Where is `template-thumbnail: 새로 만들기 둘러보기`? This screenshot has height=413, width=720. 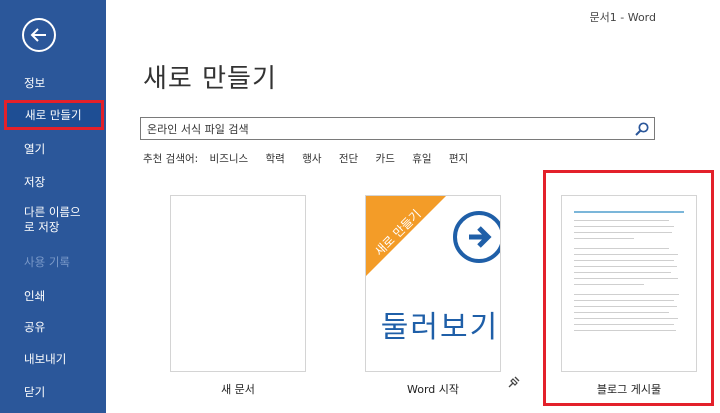 template-thumbnail: 새로 만들기 둘러보기 is located at coordinates (433, 283).